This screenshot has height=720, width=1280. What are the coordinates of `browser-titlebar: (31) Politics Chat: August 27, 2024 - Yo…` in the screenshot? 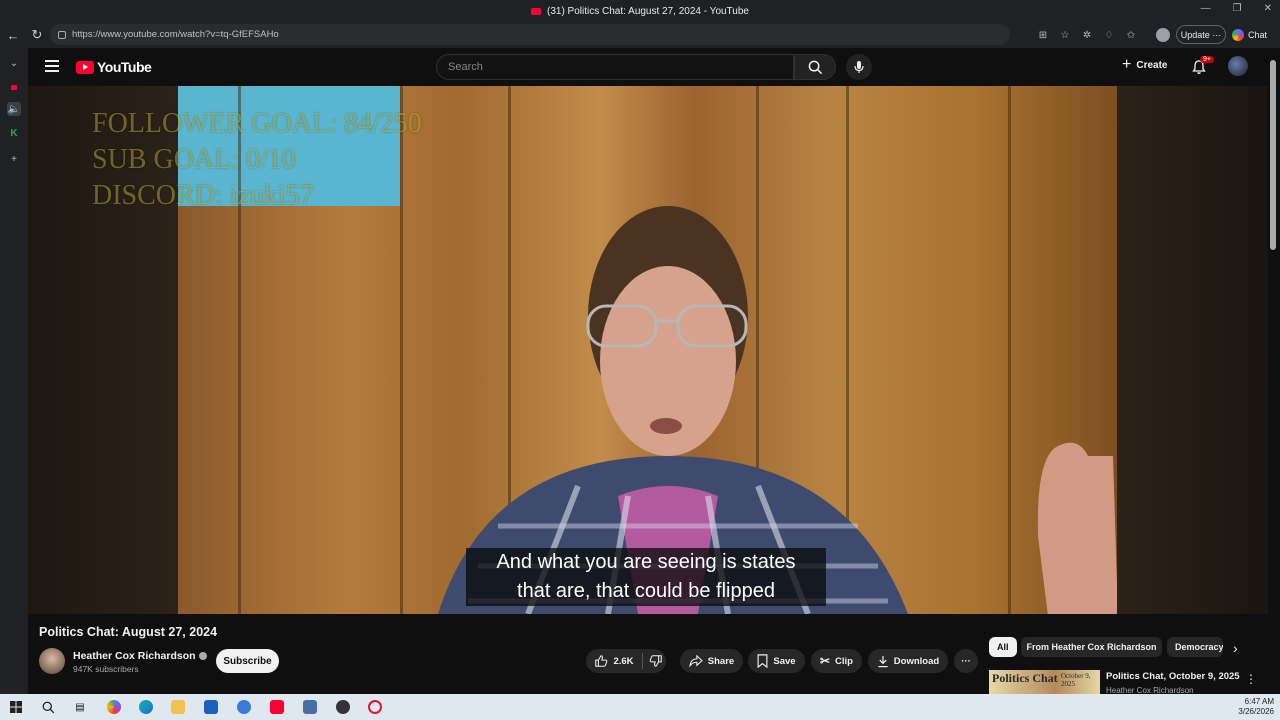 It's located at (640, 11).